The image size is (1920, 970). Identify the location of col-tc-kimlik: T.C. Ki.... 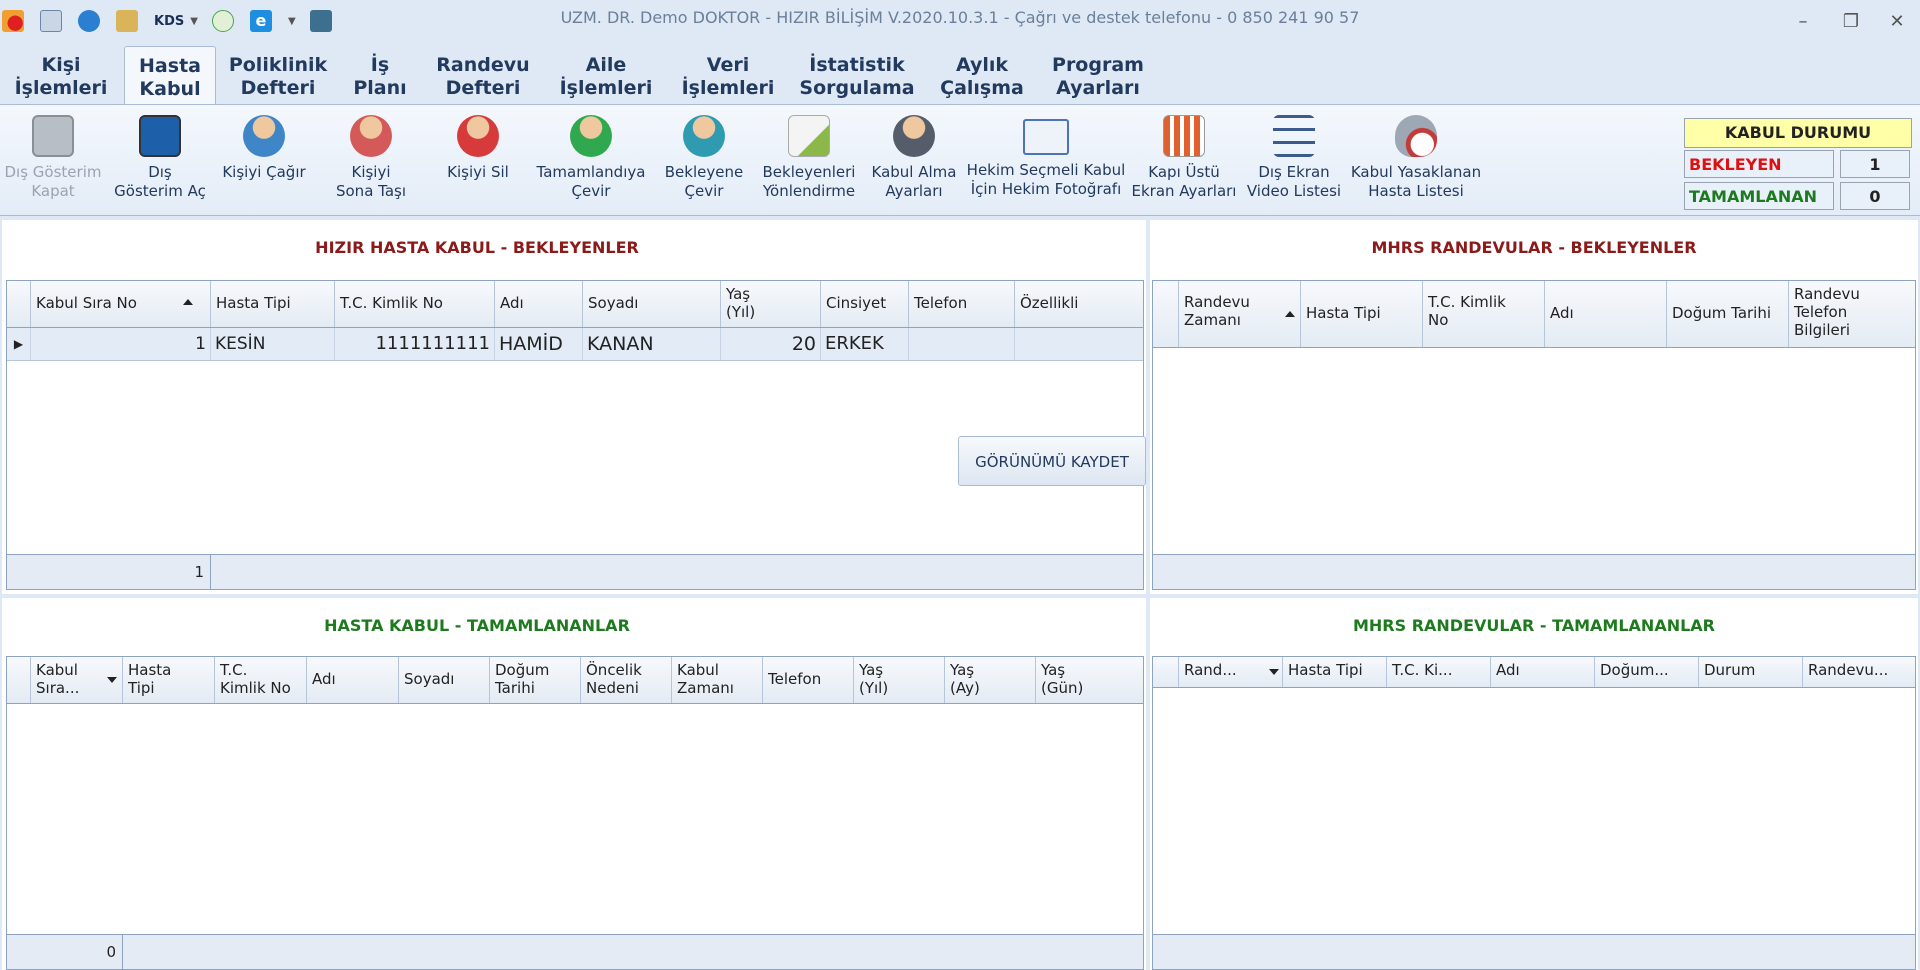
(1439, 672).